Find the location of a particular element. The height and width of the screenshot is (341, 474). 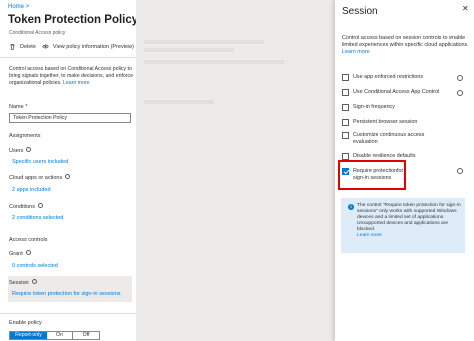

option-app-enforced-restrictions: Use app enforced restrictions is located at coordinates (402, 77).